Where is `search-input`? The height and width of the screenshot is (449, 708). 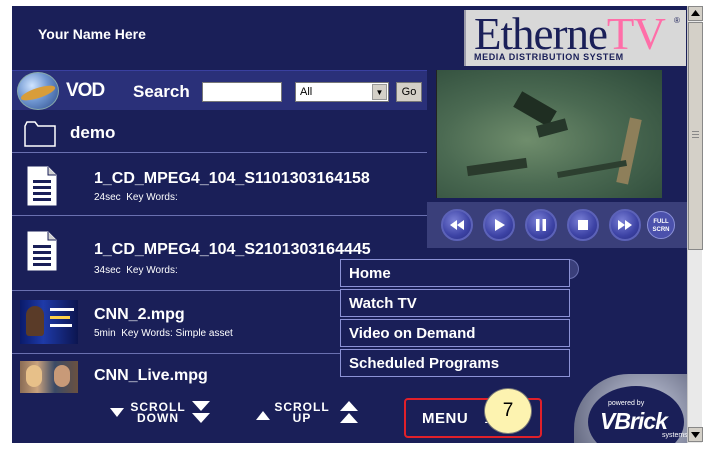
search-input is located at coordinates (242, 92).